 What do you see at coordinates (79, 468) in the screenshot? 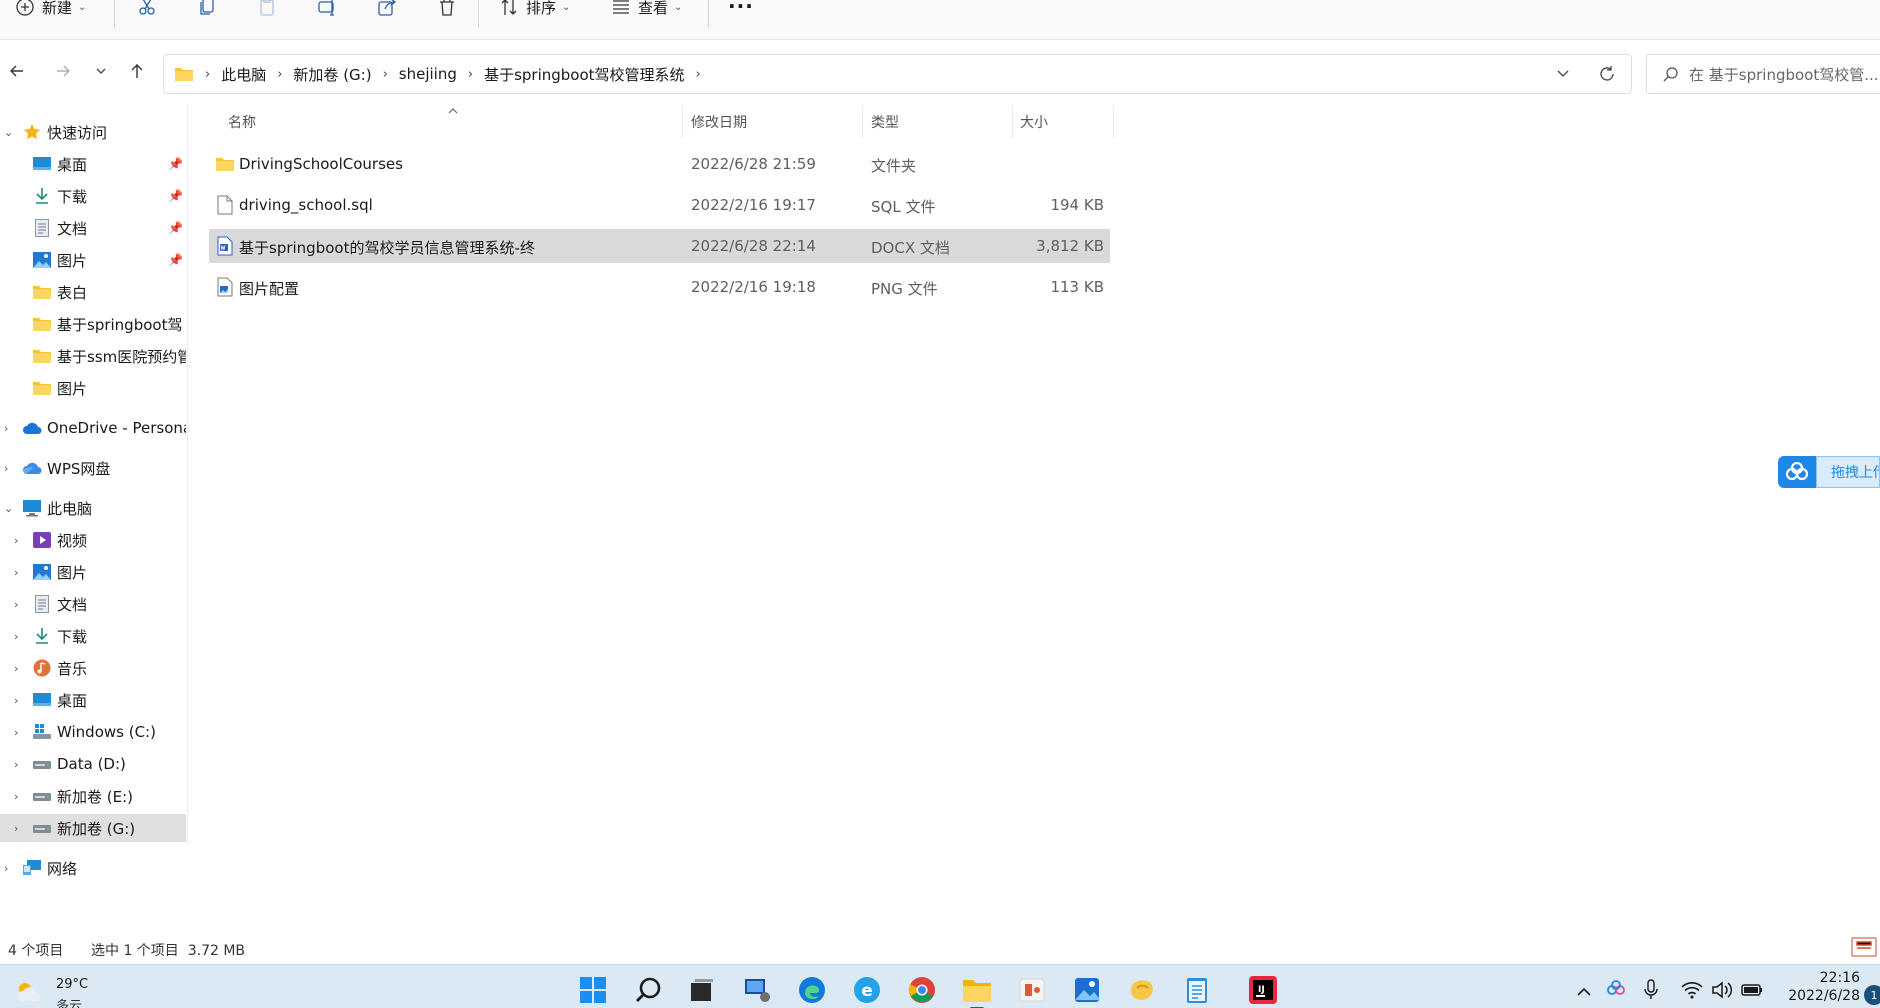
I see `sidebar-wps-label: WPS网盘` at bounding box center [79, 468].